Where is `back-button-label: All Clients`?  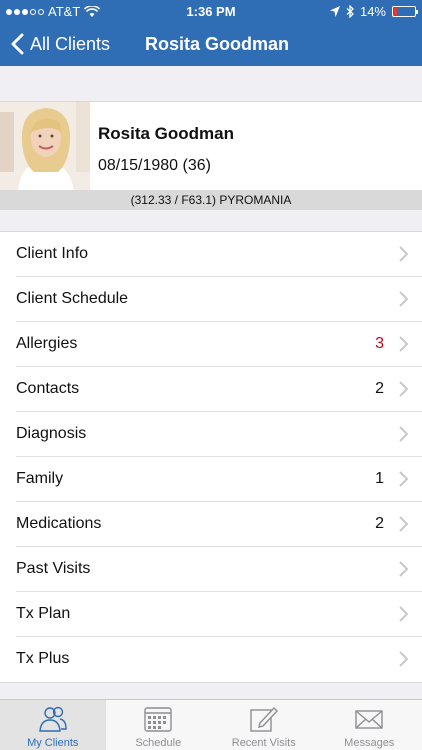 back-button-label: All Clients is located at coordinates (70, 43).